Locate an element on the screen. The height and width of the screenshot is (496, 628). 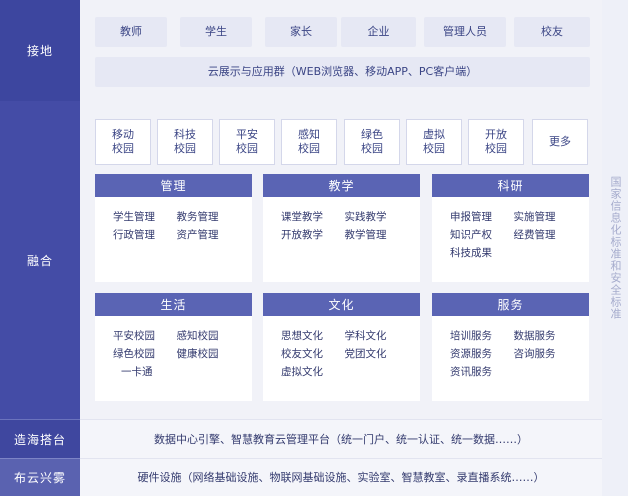
block-item: 感知校园 is located at coordinates (197, 336).